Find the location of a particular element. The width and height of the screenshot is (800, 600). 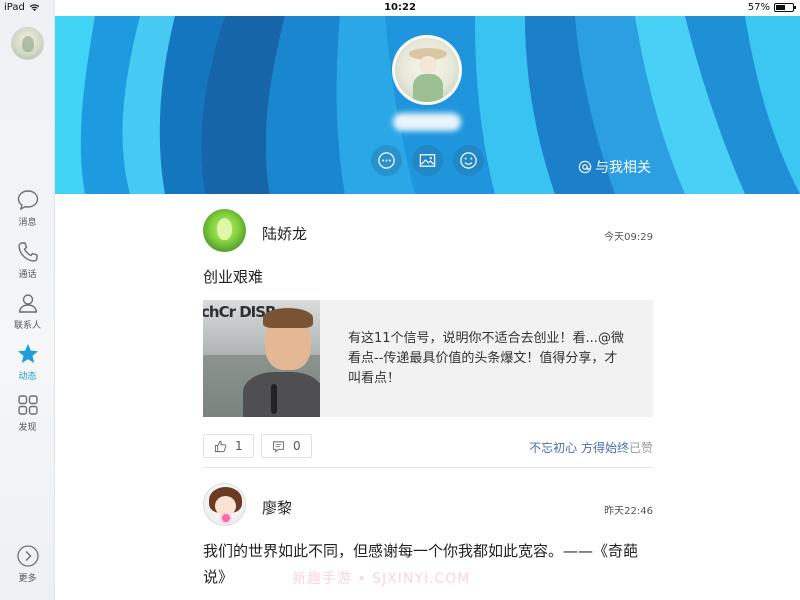

grid-icon is located at coordinates (27, 405).